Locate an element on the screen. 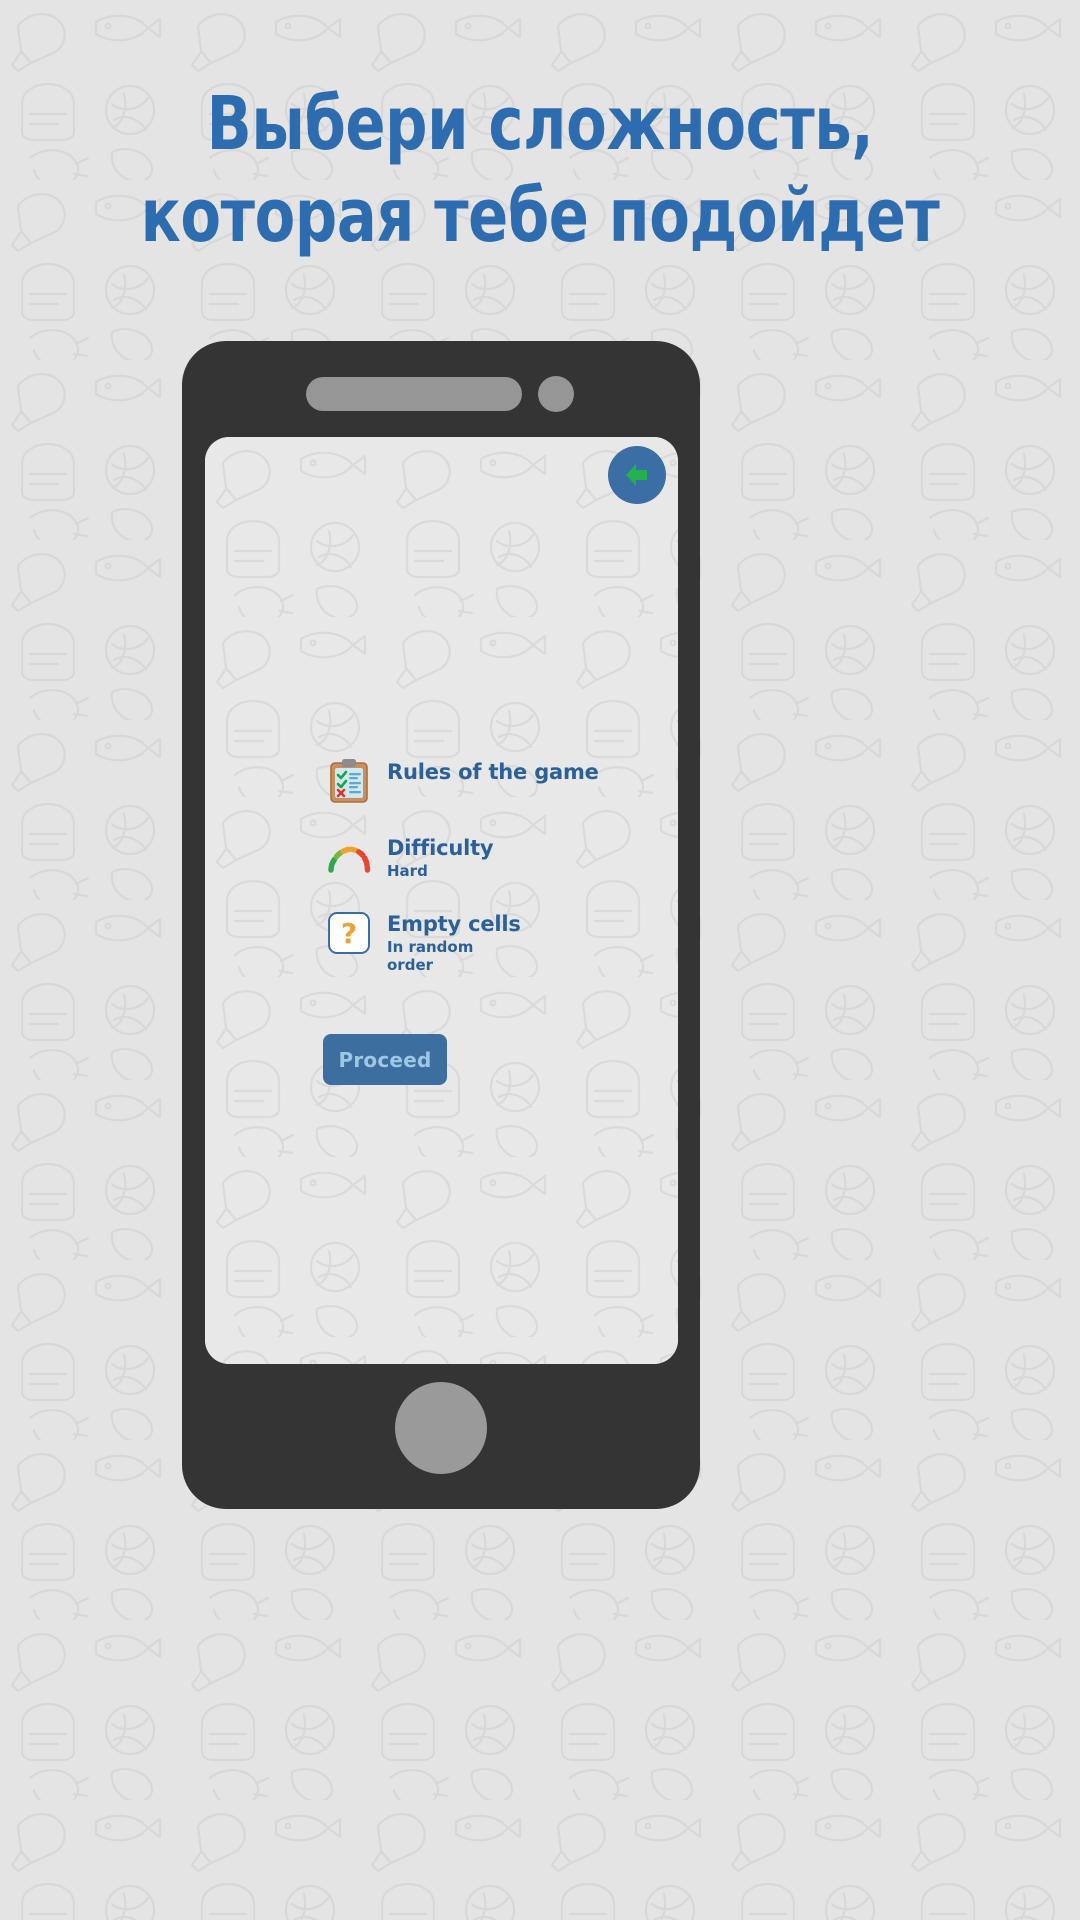 This screenshot has height=1920, width=1080. proceed-button-label: Proceed is located at coordinates (385, 1059).